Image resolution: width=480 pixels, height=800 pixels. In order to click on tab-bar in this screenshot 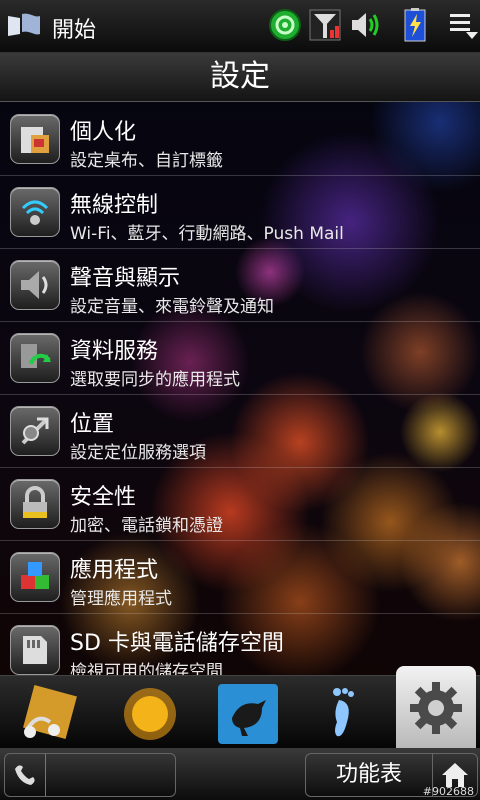, I will do `click(240, 708)`.